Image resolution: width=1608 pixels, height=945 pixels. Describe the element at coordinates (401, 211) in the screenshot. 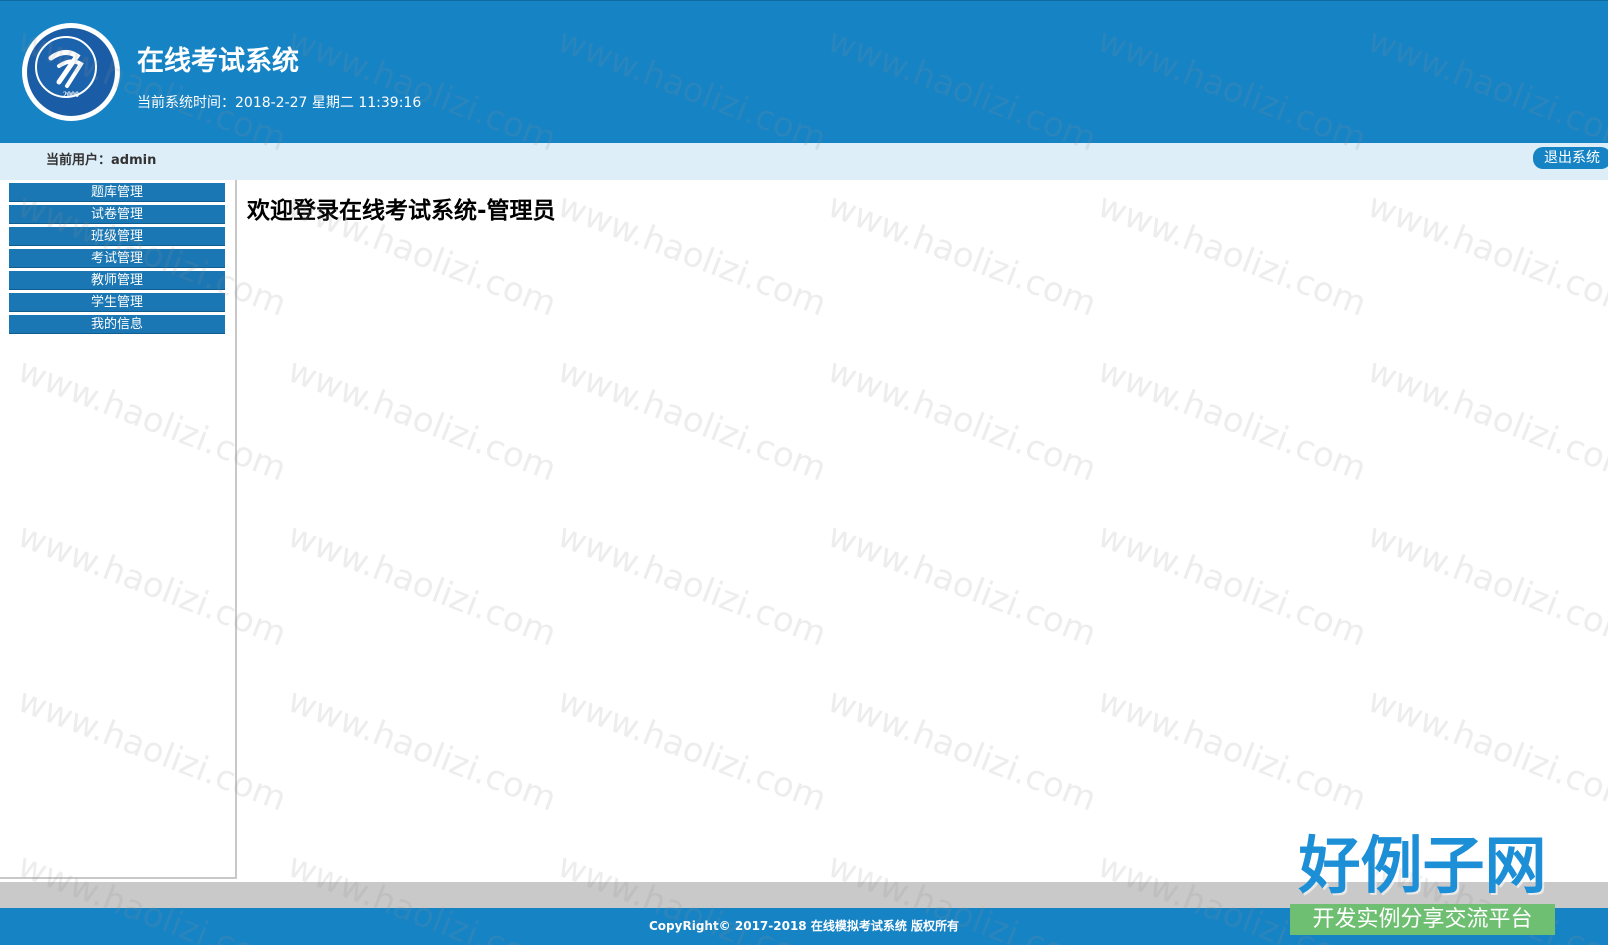

I see `welcome-heading: 欢迎登录在线考试系统-管理员` at that location.